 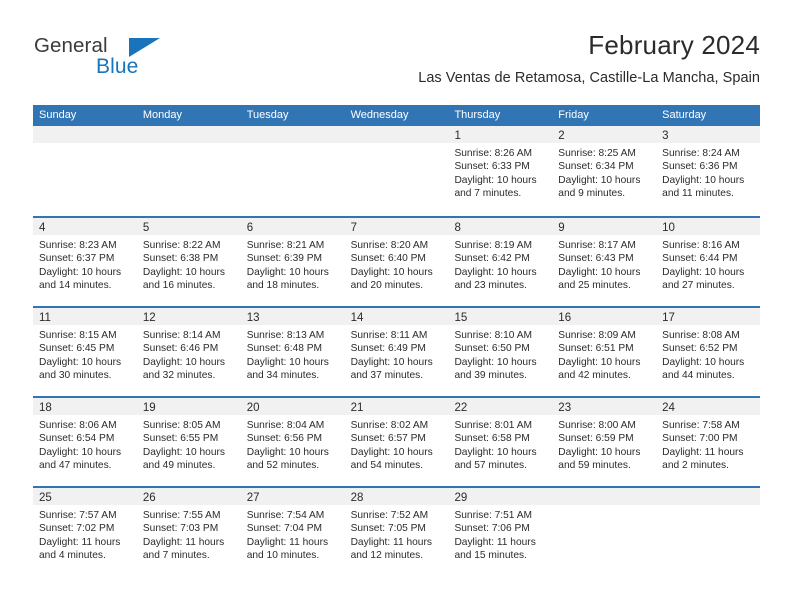 I want to click on day-number: 4, so click(x=42, y=228).